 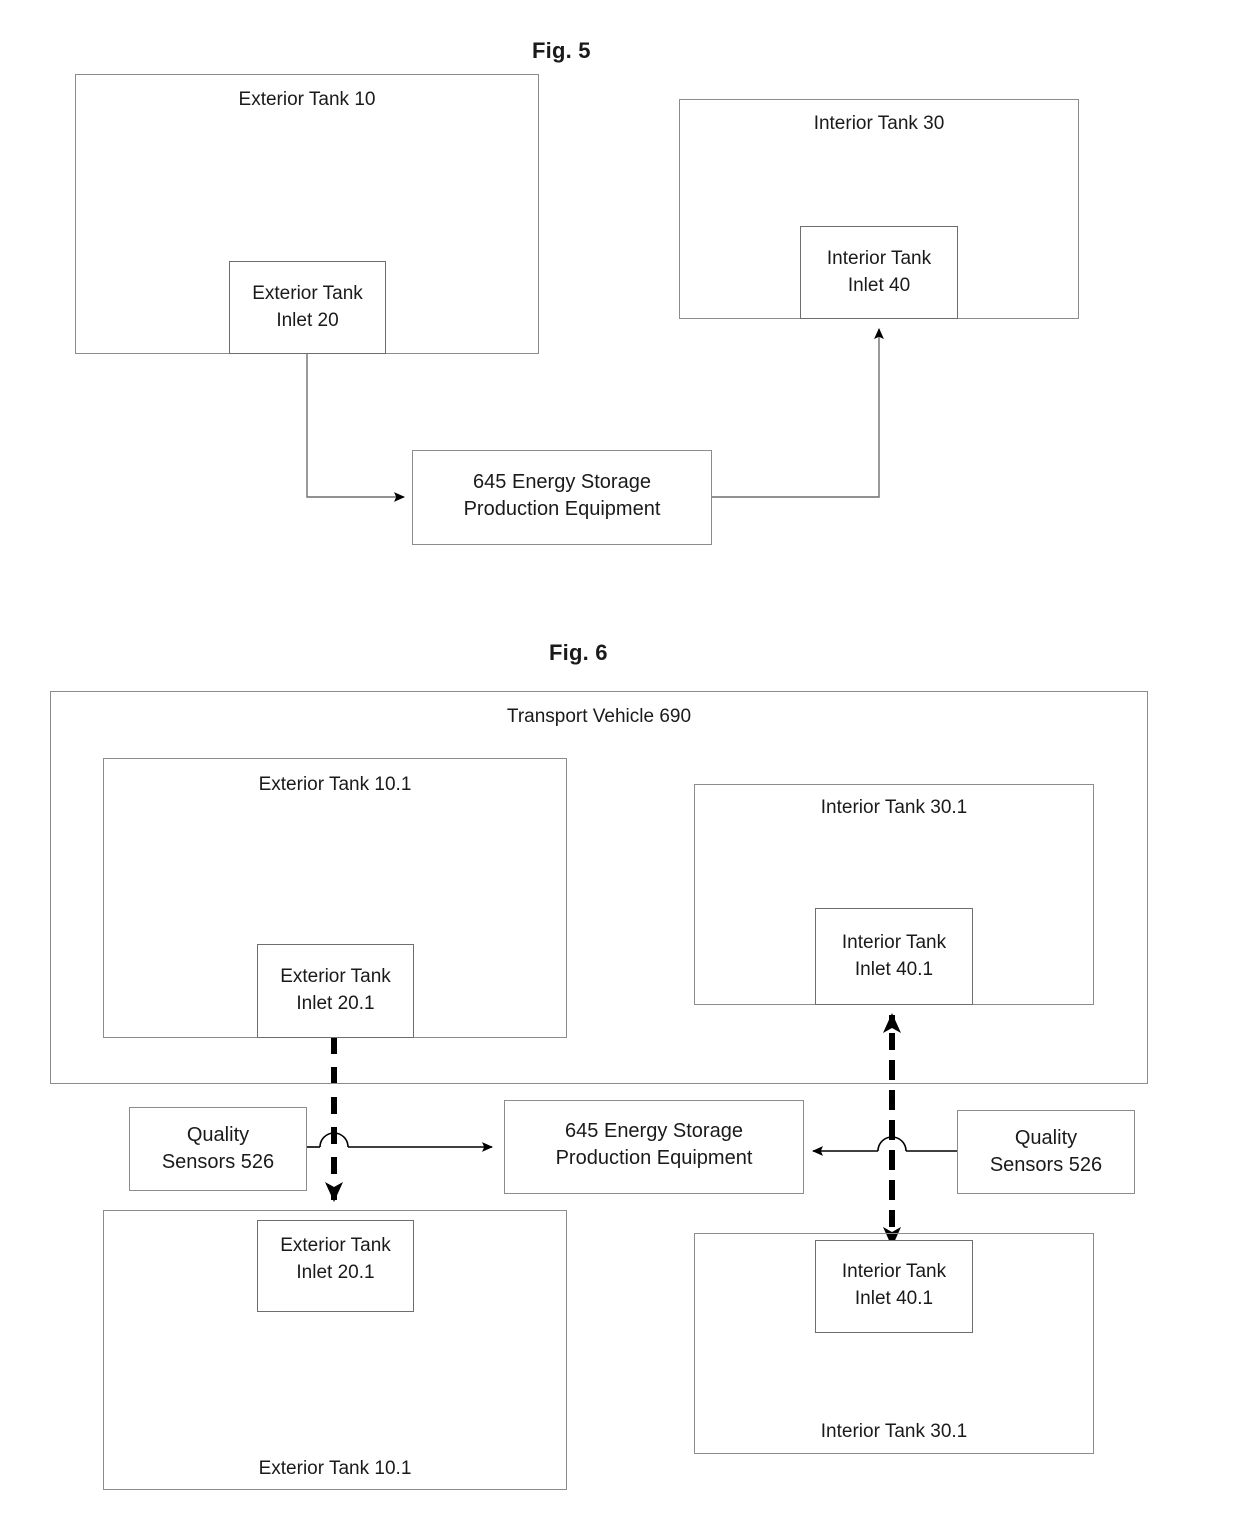 What do you see at coordinates (218, 1148) in the screenshot?
I see `fig6-quality-sensors-left-label: Quality Sensors 526` at bounding box center [218, 1148].